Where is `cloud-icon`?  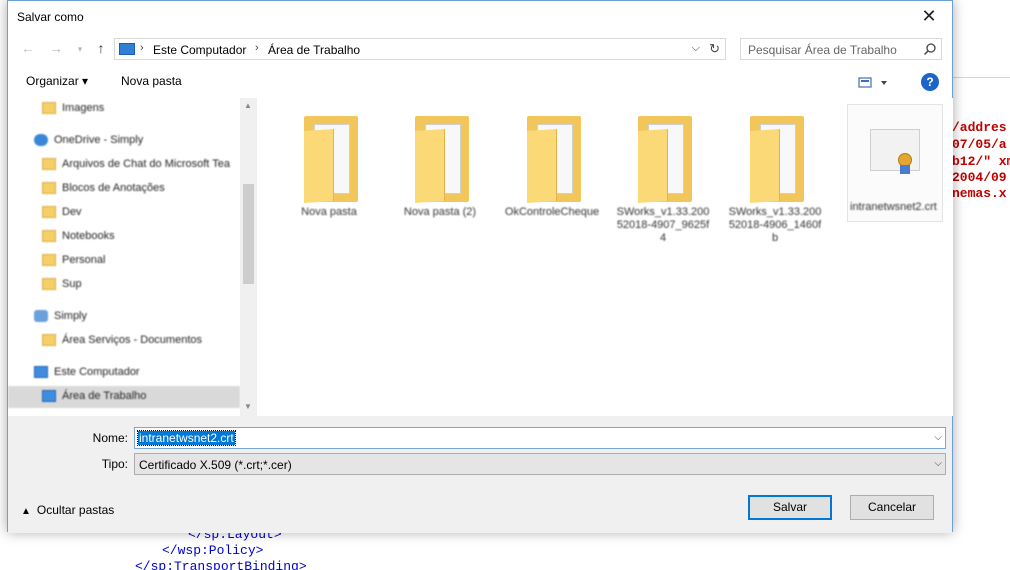
cloud-icon is located at coordinates (41, 140).